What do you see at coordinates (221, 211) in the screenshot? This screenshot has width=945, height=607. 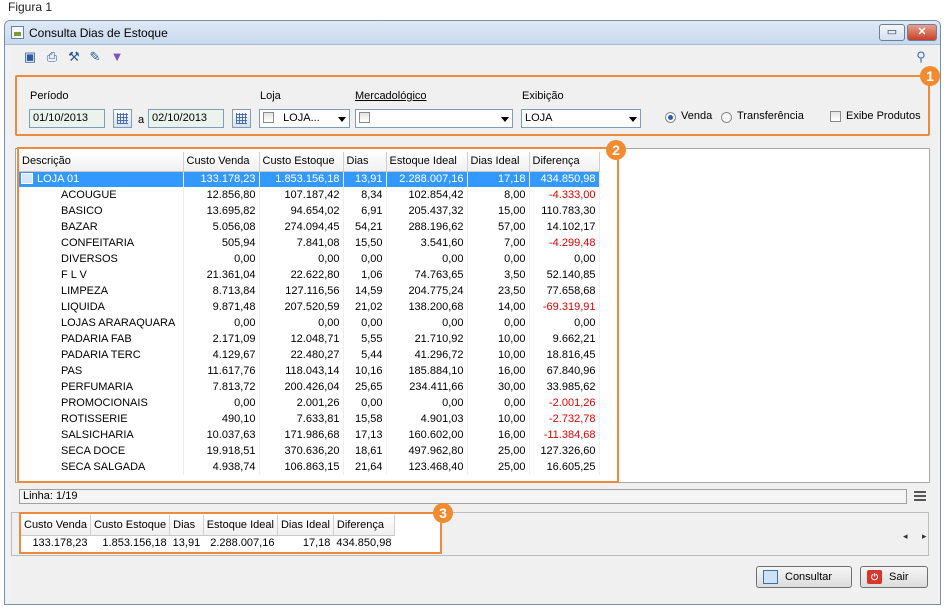 I see `table-cell-custo-venda: 13.695,82` at bounding box center [221, 211].